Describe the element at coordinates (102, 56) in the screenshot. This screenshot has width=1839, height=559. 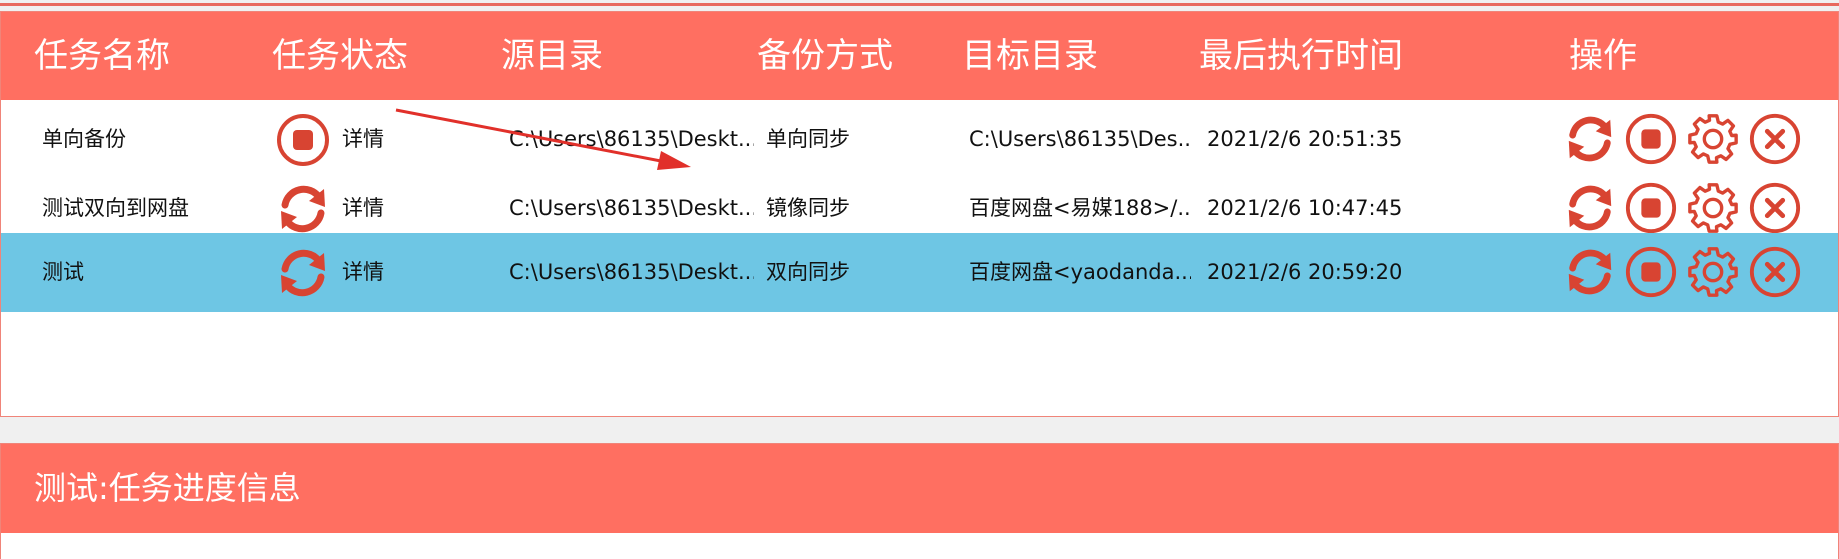
I see `column-header-task-name: 任务名称` at that location.